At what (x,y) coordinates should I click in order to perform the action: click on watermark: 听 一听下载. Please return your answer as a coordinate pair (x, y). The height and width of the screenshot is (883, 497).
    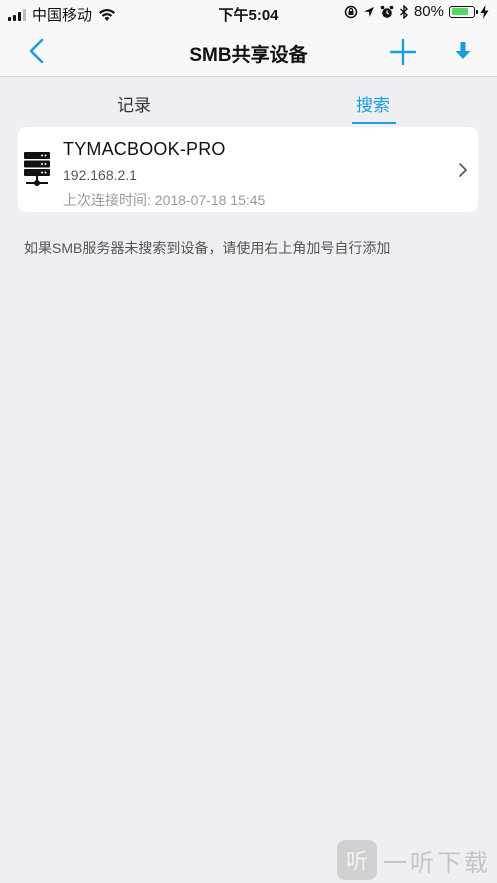
    Looking at the image, I should click on (414, 860).